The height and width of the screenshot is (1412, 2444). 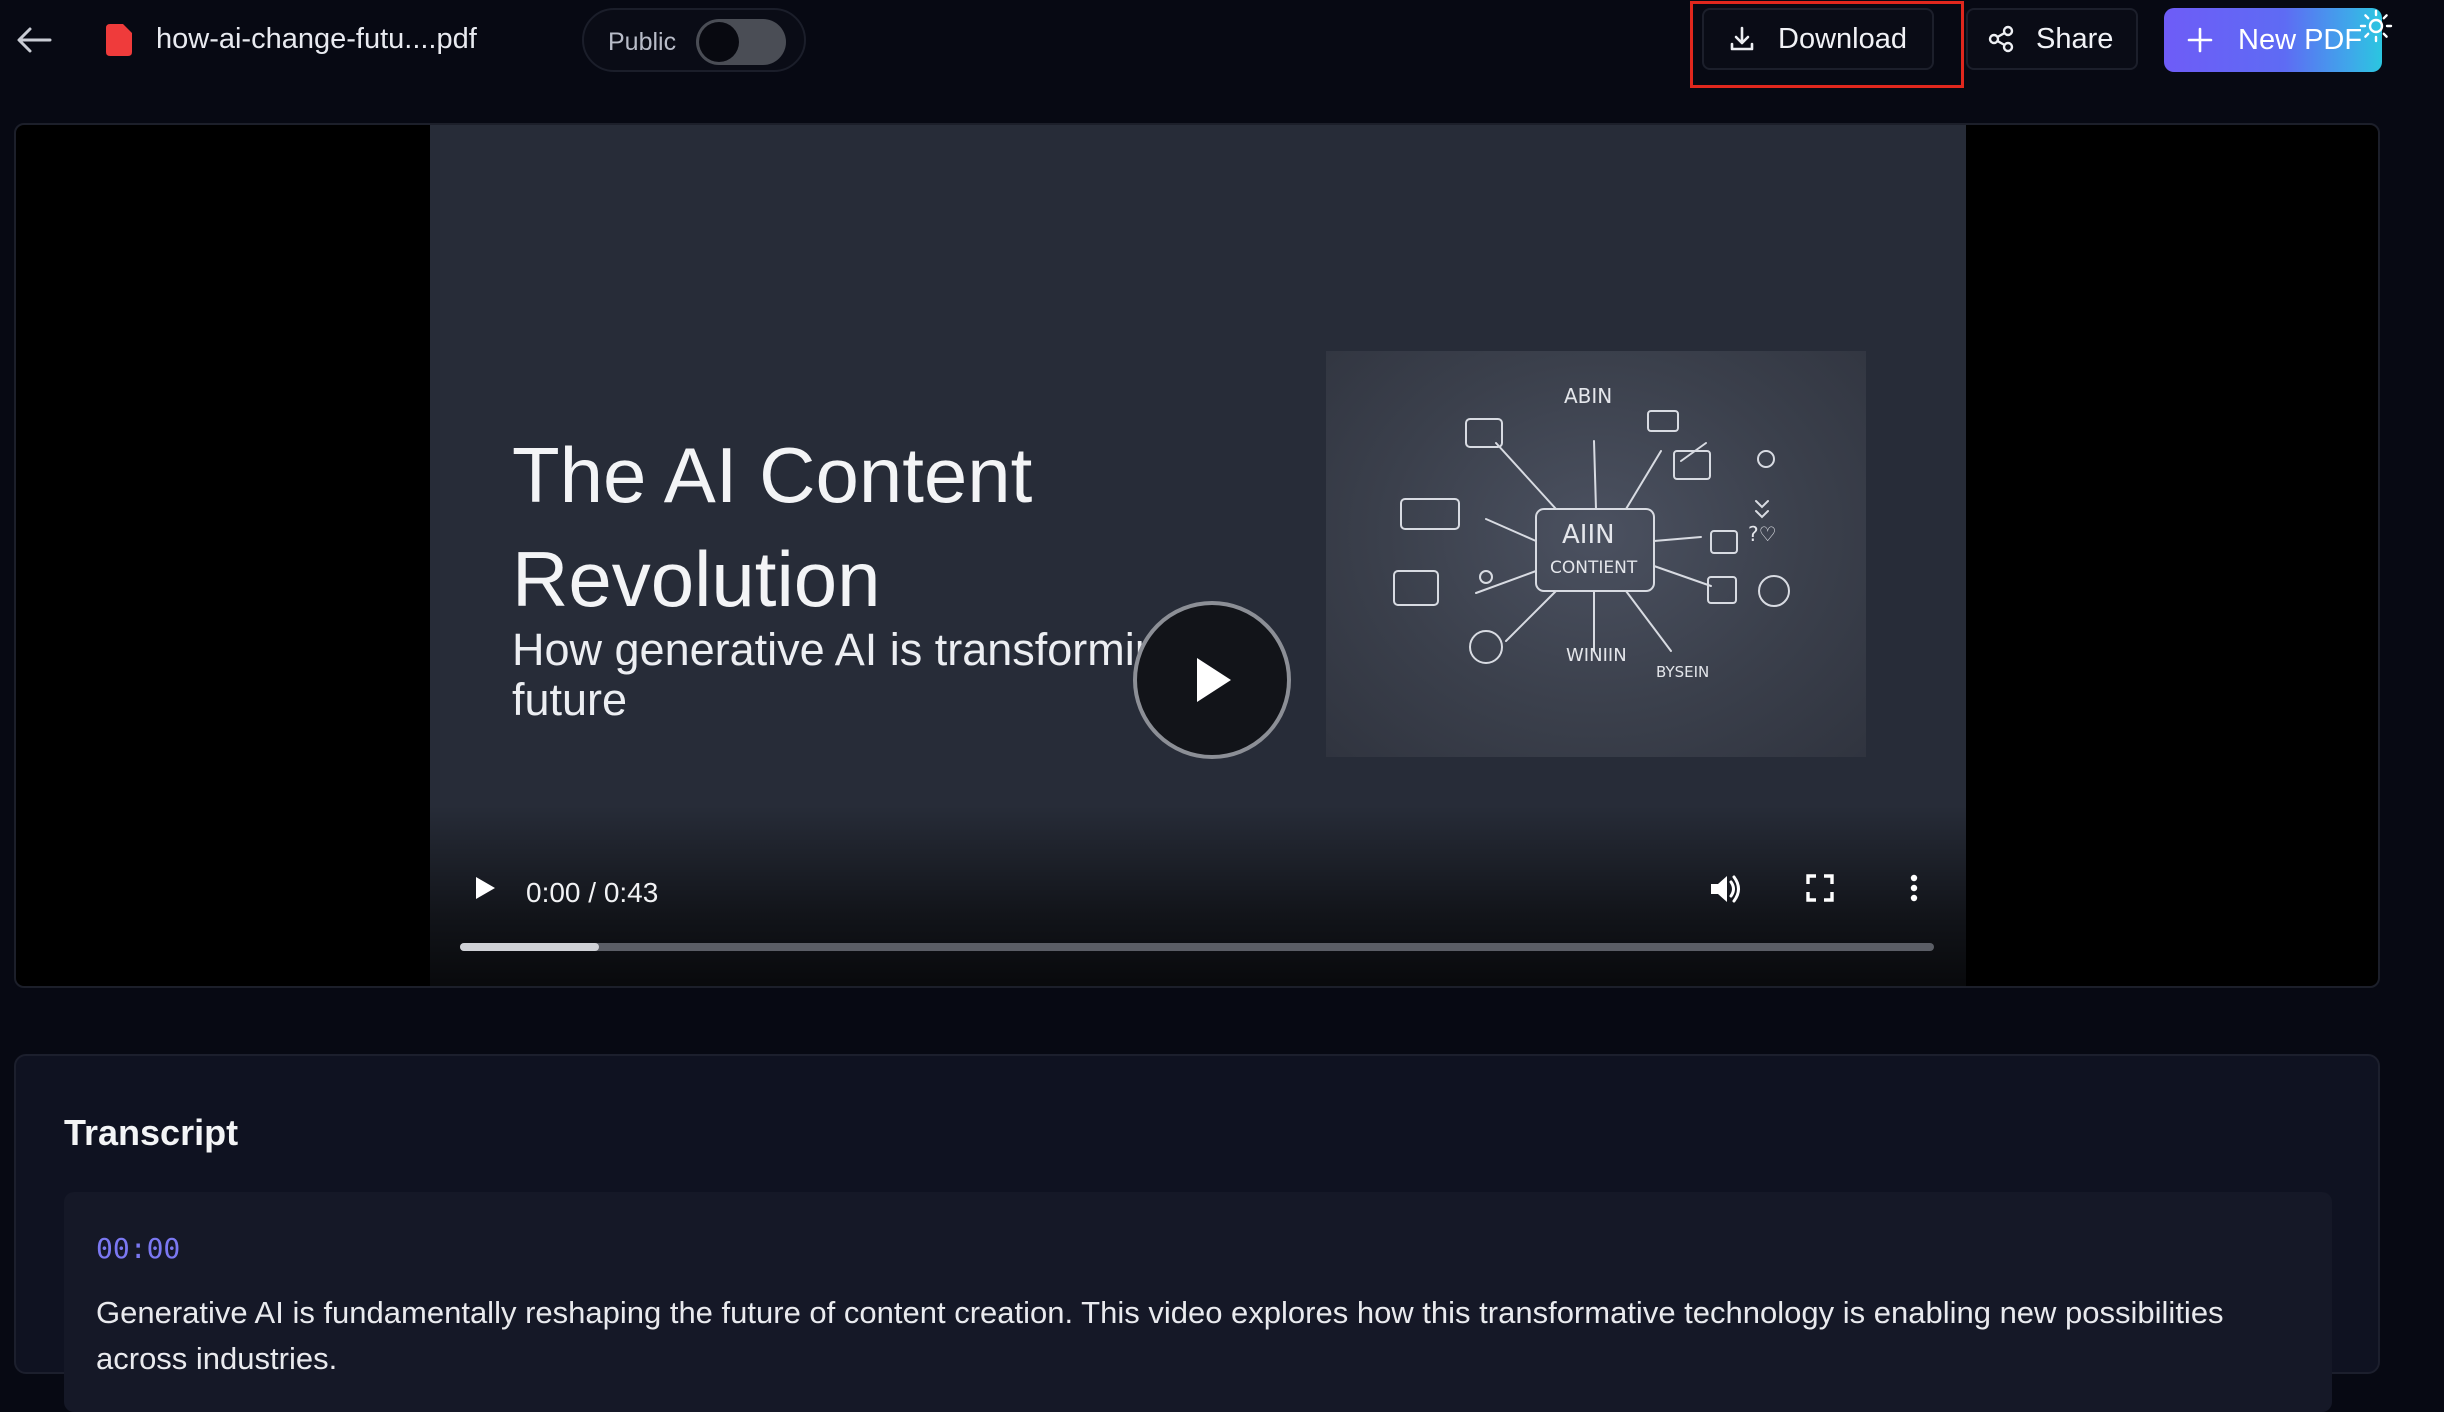 I want to click on new-pdf-label: New PDF, so click(x=2300, y=39).